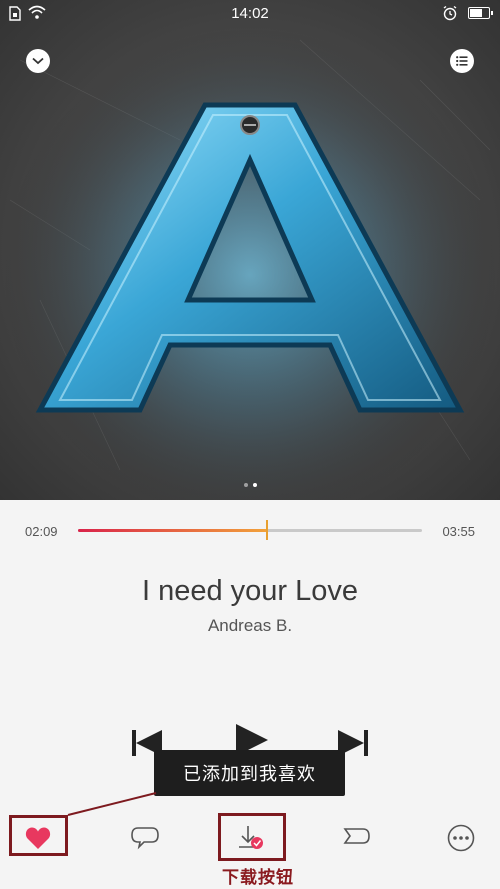  I want to click on share-button, so click(356, 838).